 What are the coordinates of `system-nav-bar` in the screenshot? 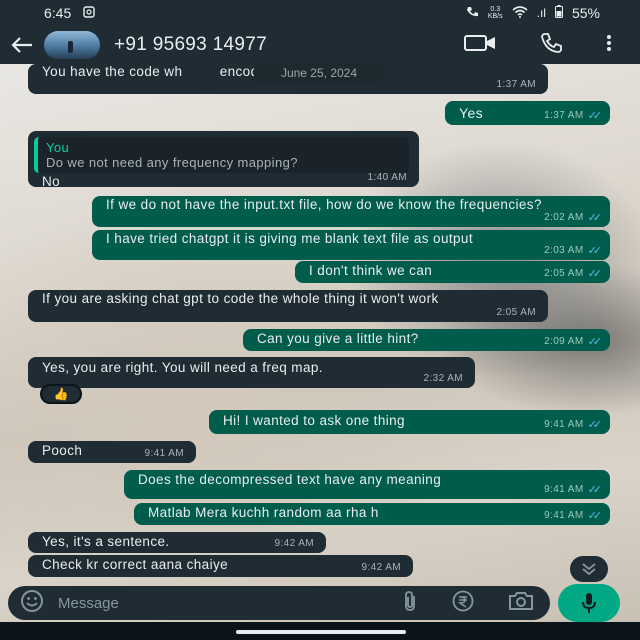 It's located at (320, 631).